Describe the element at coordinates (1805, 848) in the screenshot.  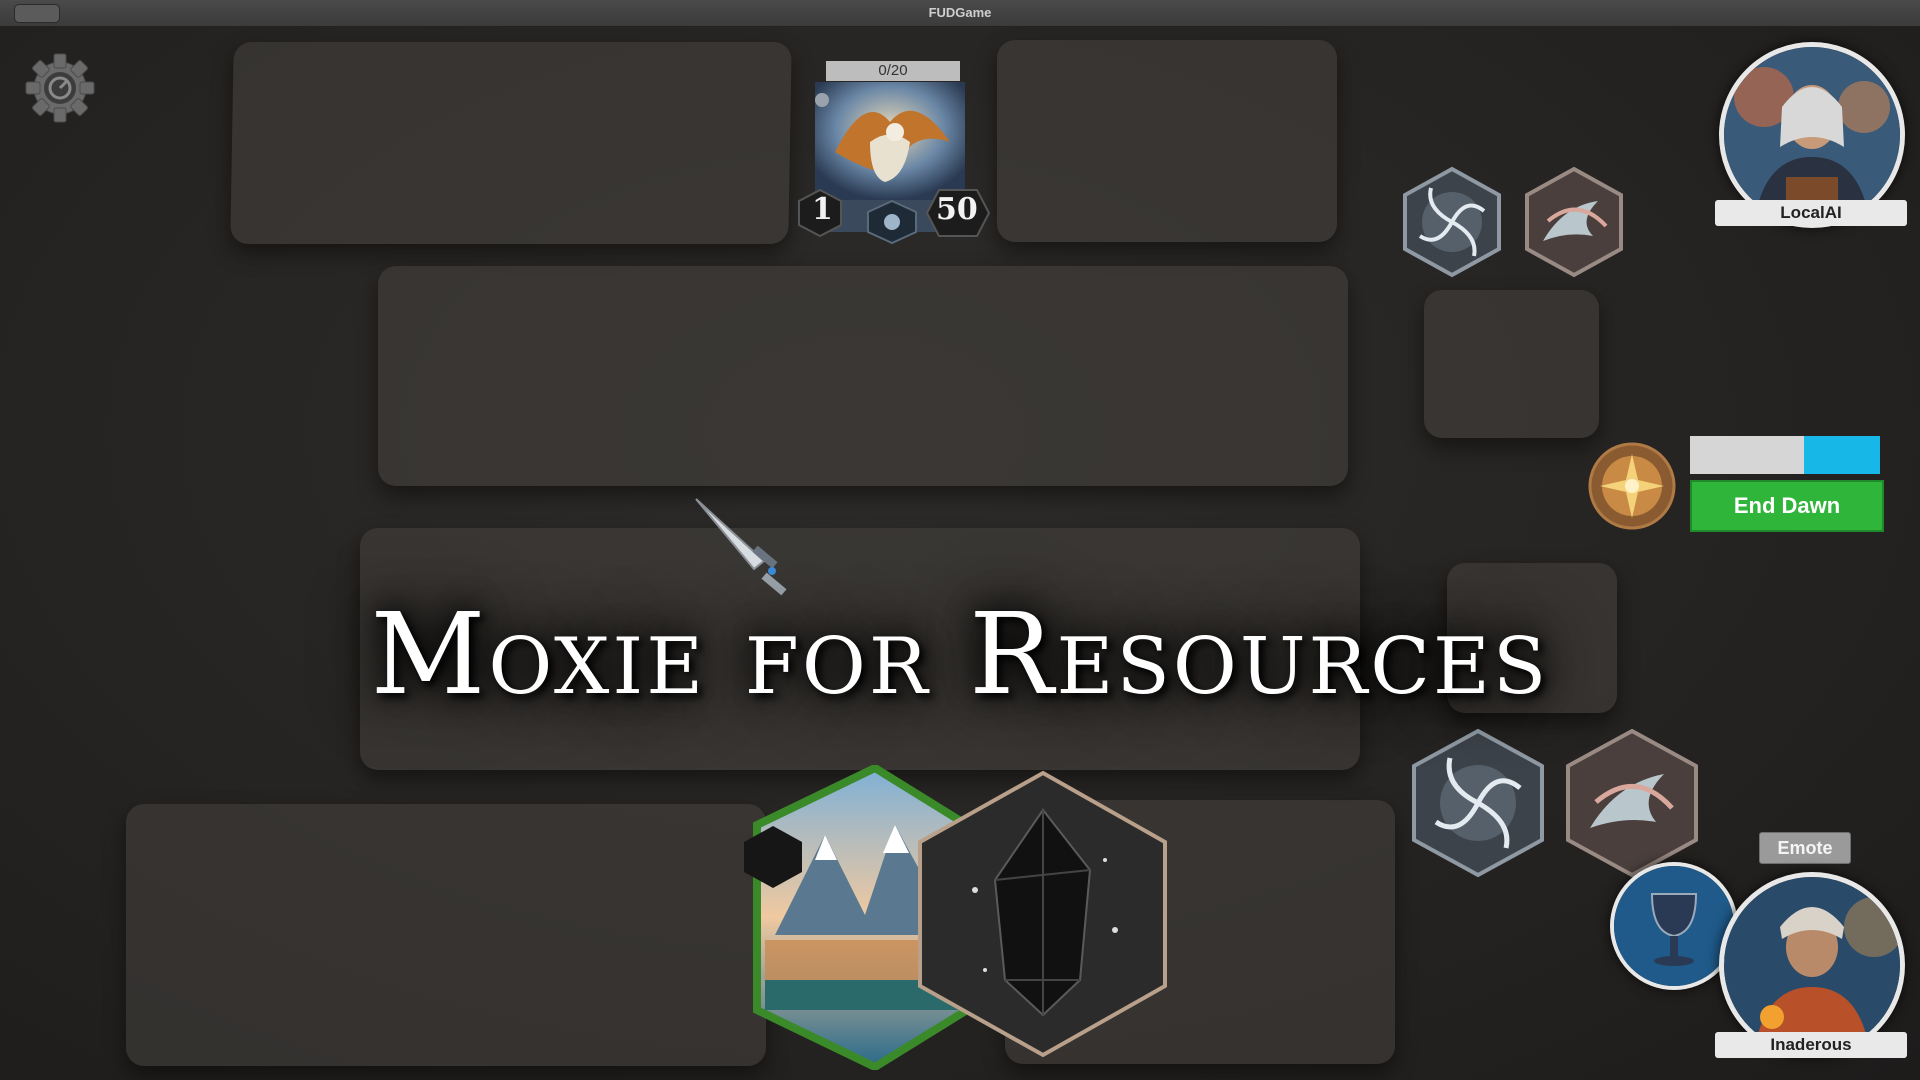
I see `emote-button: Emote` at that location.